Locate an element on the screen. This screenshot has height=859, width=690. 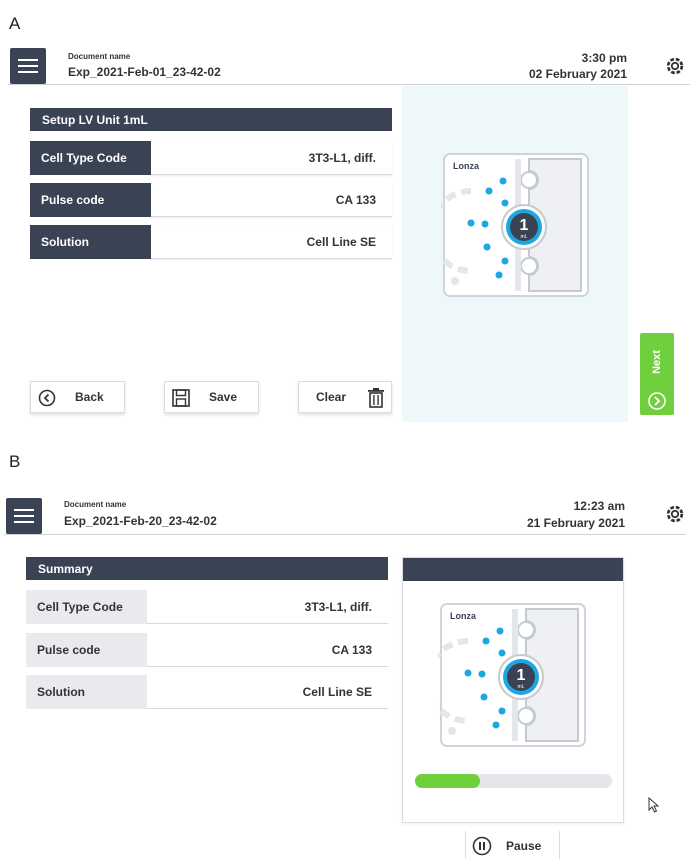
clock-date: 02 February 2021 is located at coordinates (577, 74).